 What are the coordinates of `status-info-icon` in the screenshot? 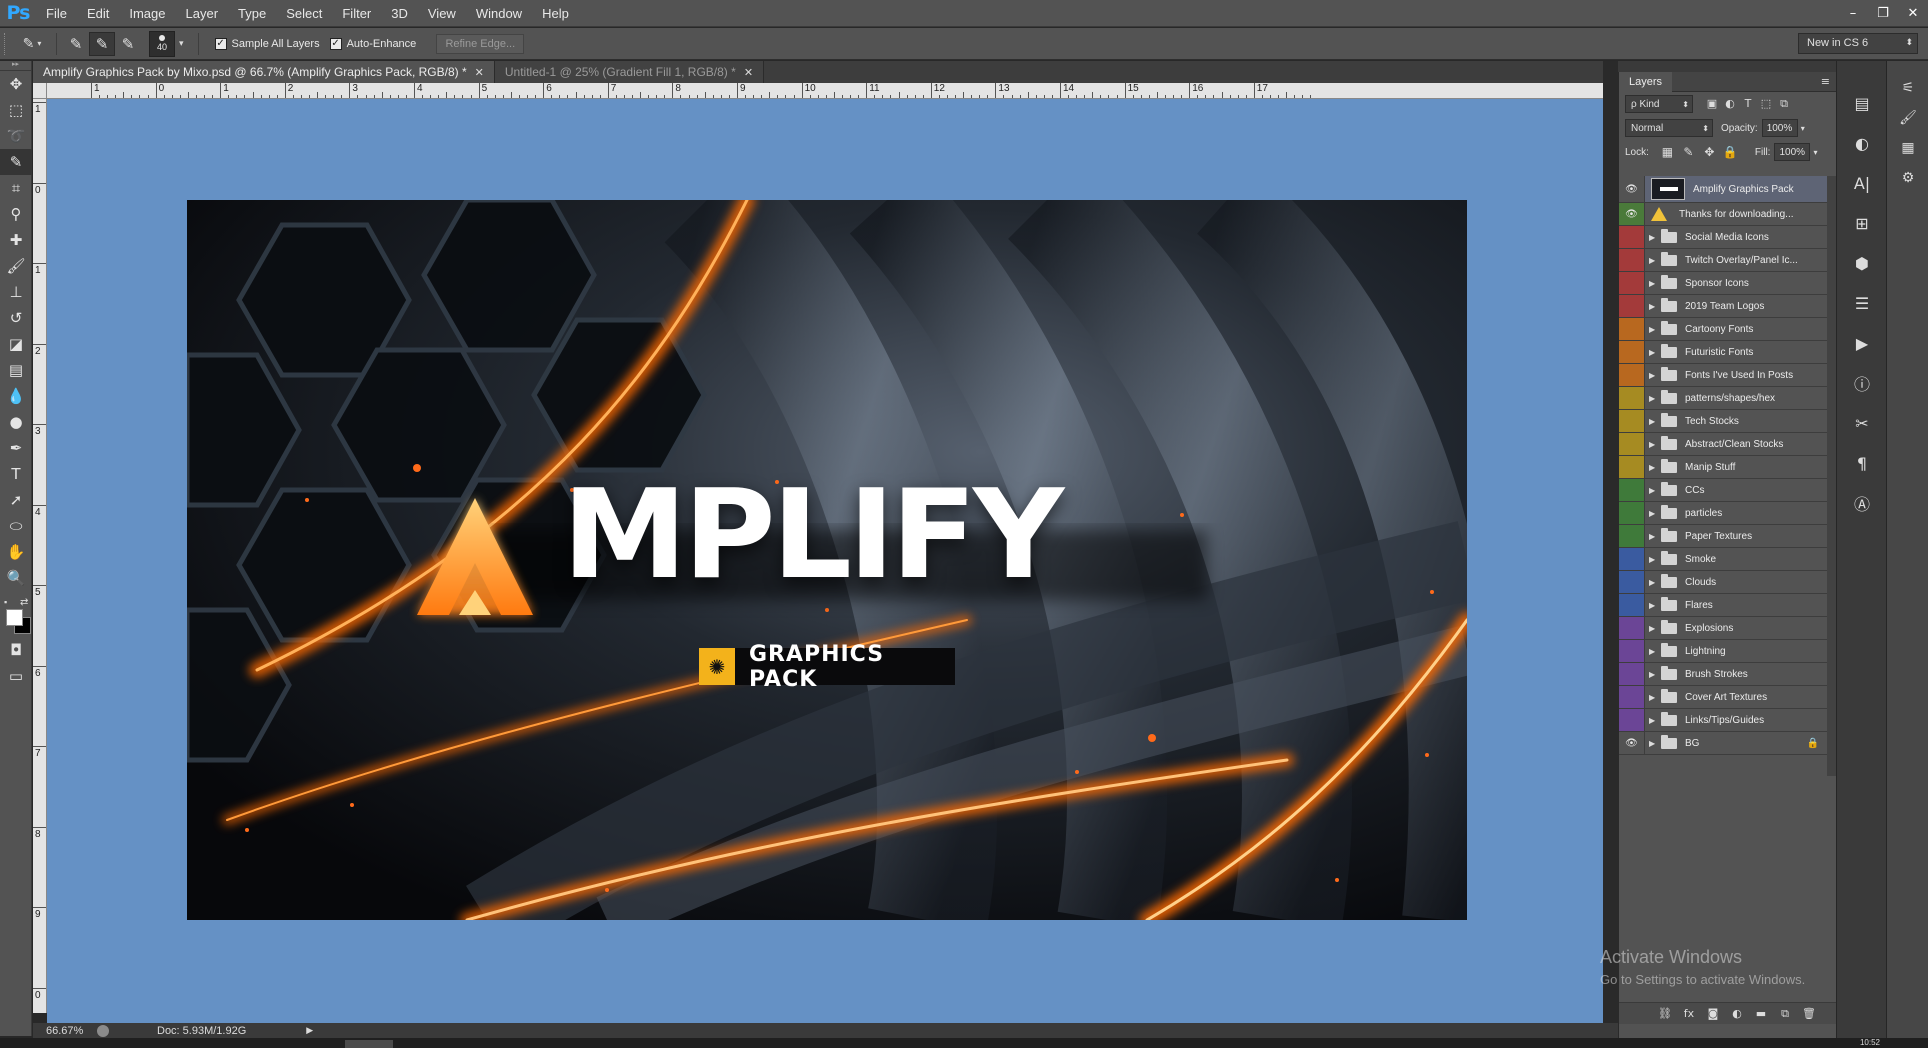 It's located at (103, 1030).